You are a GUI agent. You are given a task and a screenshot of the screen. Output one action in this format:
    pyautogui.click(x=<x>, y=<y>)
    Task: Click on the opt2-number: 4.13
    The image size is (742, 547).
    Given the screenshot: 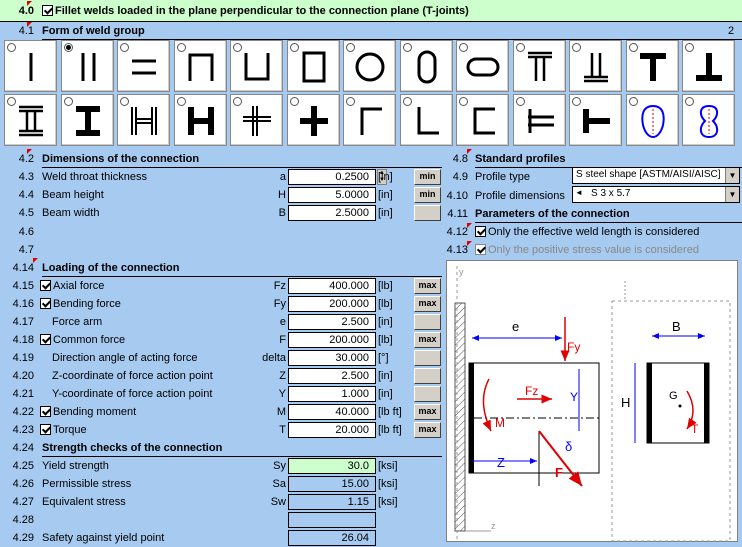 What is the action you would take?
    pyautogui.click(x=457, y=250)
    